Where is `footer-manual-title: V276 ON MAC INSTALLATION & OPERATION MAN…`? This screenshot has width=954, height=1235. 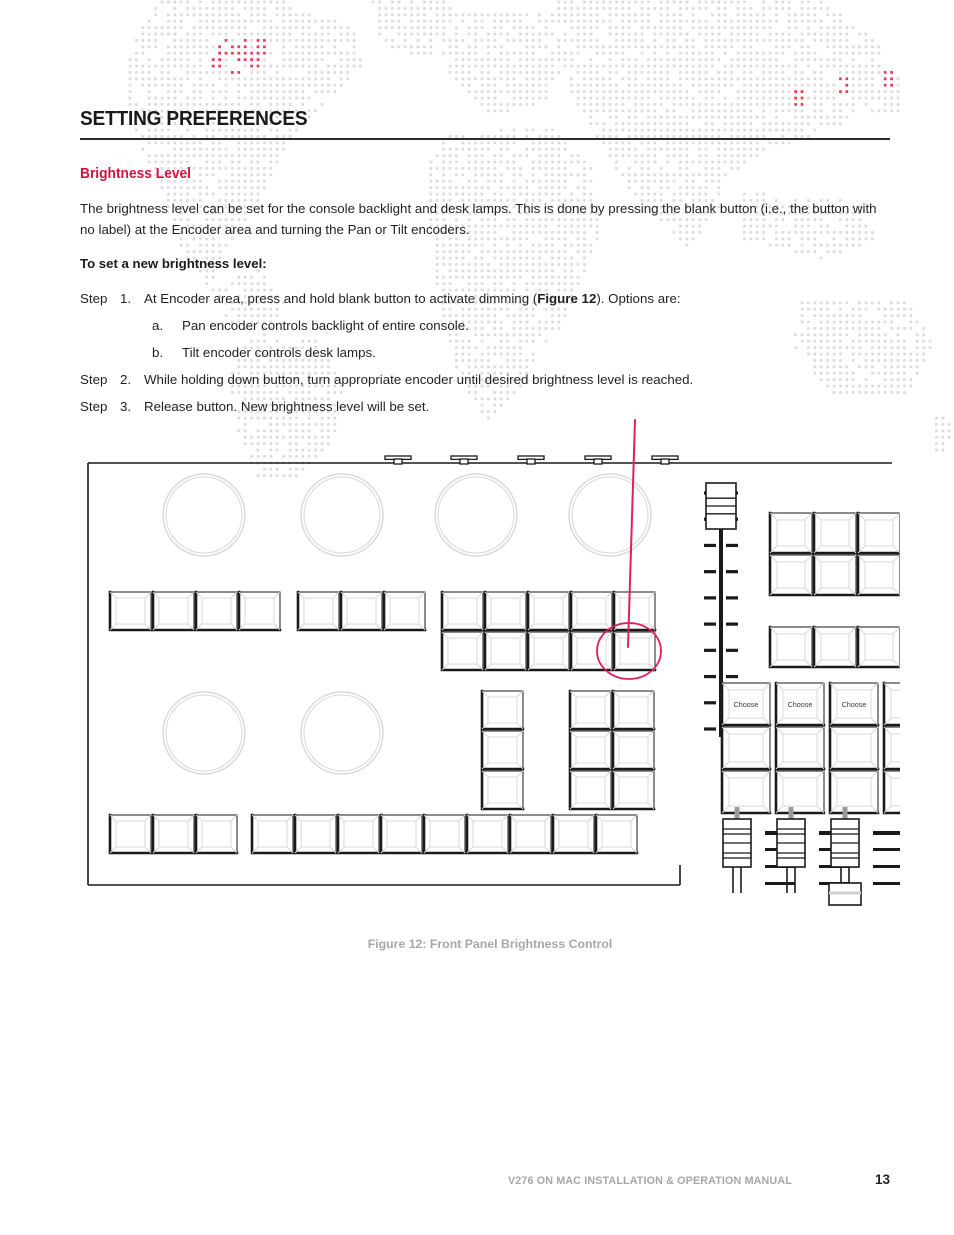 footer-manual-title: V276 ON MAC INSTALLATION & OPERATION MAN… is located at coordinates (650, 1181).